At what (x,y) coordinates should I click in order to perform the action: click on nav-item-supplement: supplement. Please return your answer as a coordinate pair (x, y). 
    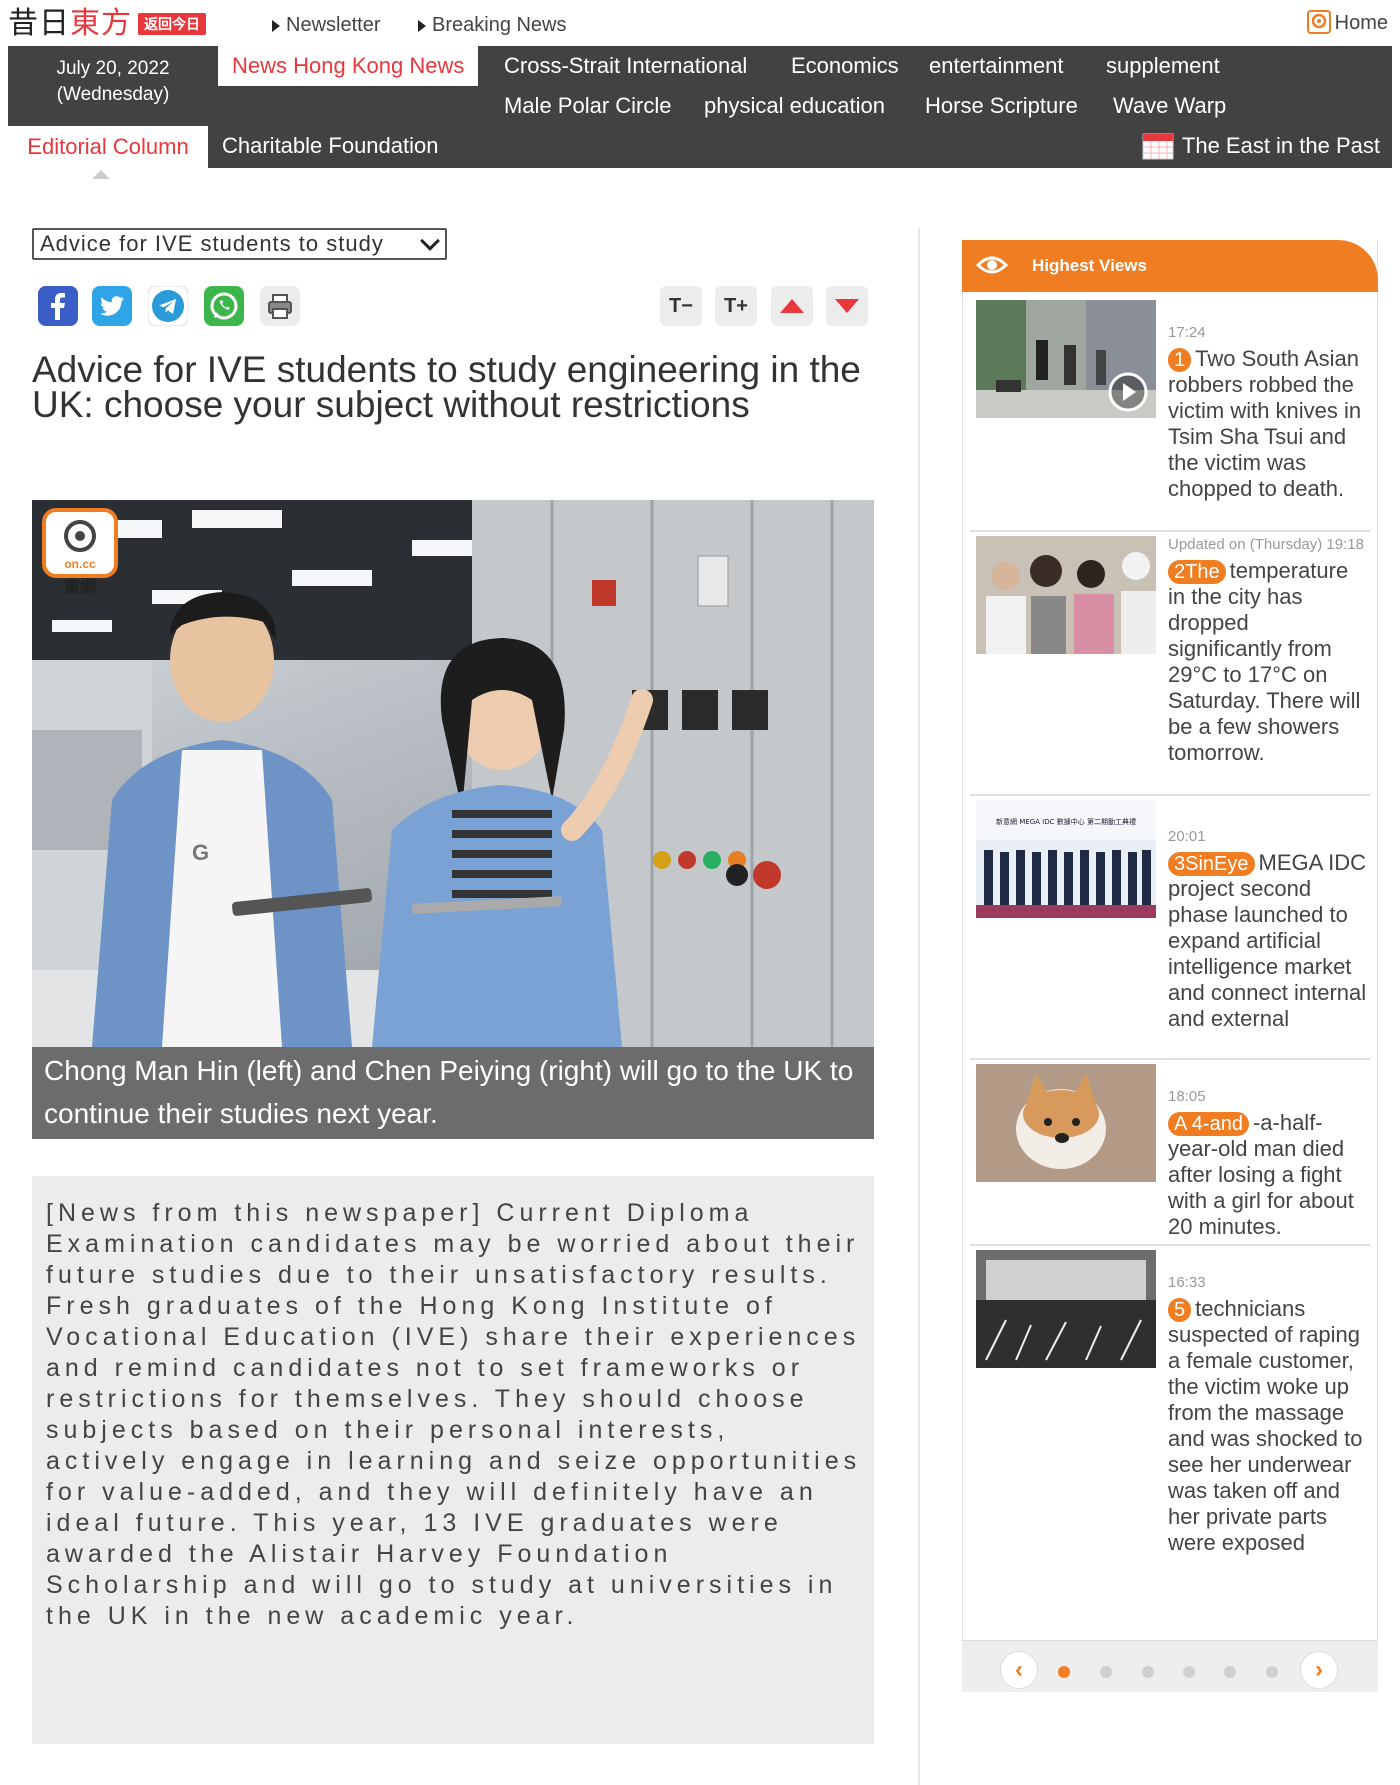
    Looking at the image, I should click on (1163, 66).